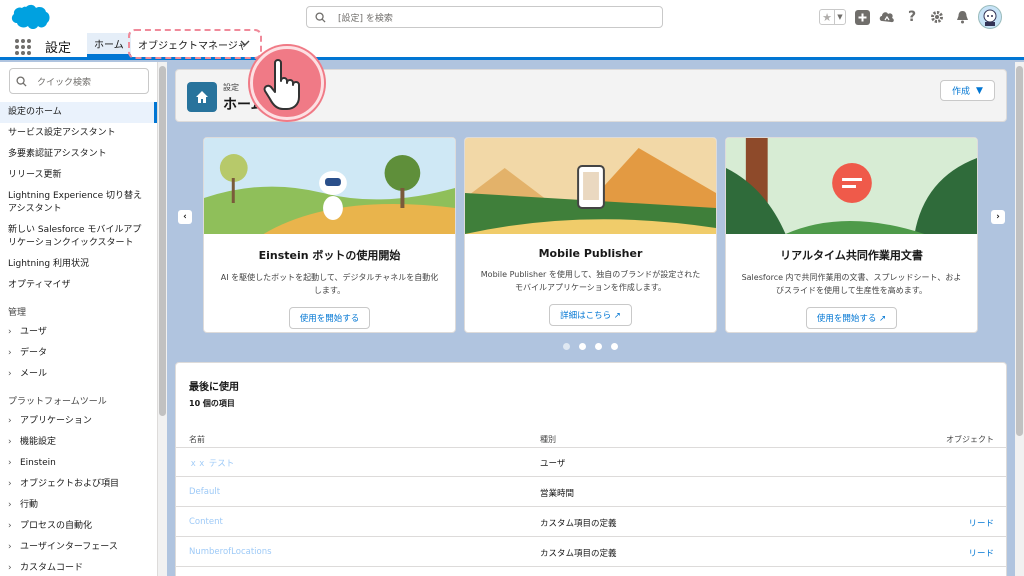 This screenshot has width=1024, height=576. Describe the element at coordinates (851, 318) in the screenshot. I see `get-started-button: 使用を開始する ↗` at that location.